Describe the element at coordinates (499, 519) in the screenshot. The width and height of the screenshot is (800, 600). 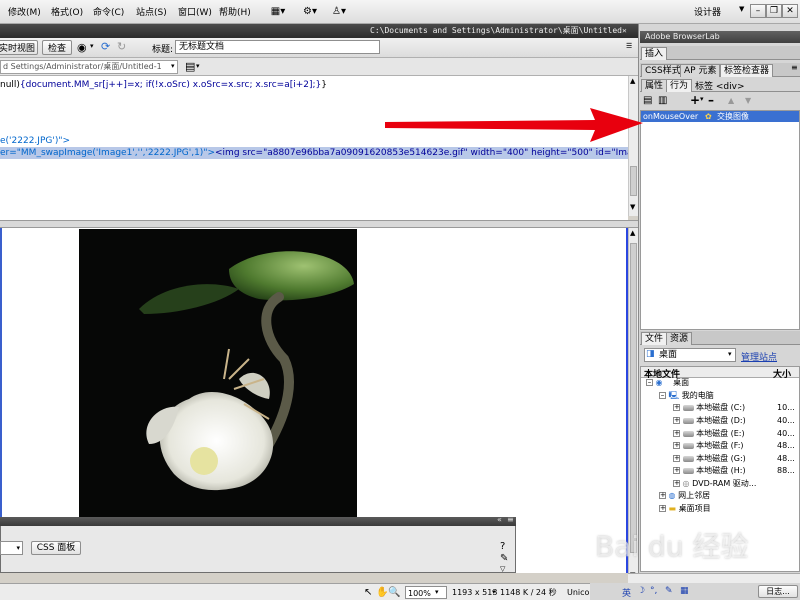
I see `collapse-icon: «` at that location.